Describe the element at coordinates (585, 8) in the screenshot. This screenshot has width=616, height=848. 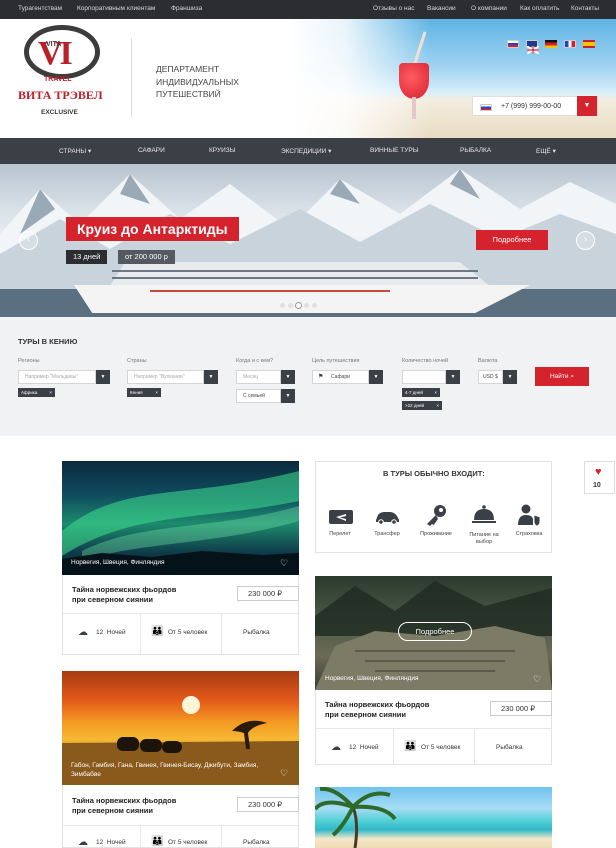
I see `topbar-link-contacts: Контакты` at that location.